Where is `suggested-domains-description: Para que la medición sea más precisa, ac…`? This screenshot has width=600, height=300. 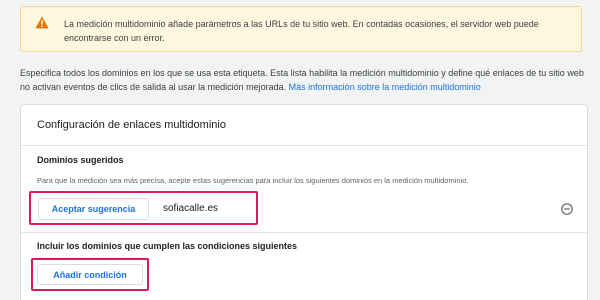 suggested-domains-description: Para que la medición sea más precisa, ac… is located at coordinates (253, 180).